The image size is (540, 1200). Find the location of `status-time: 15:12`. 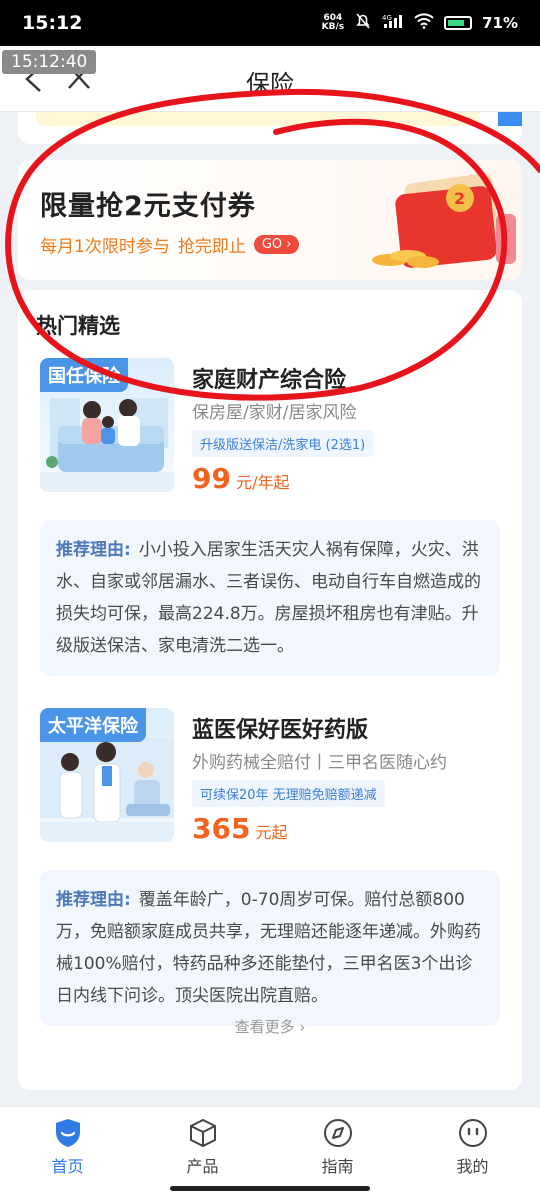

status-time: 15:12 is located at coordinates (52, 23).